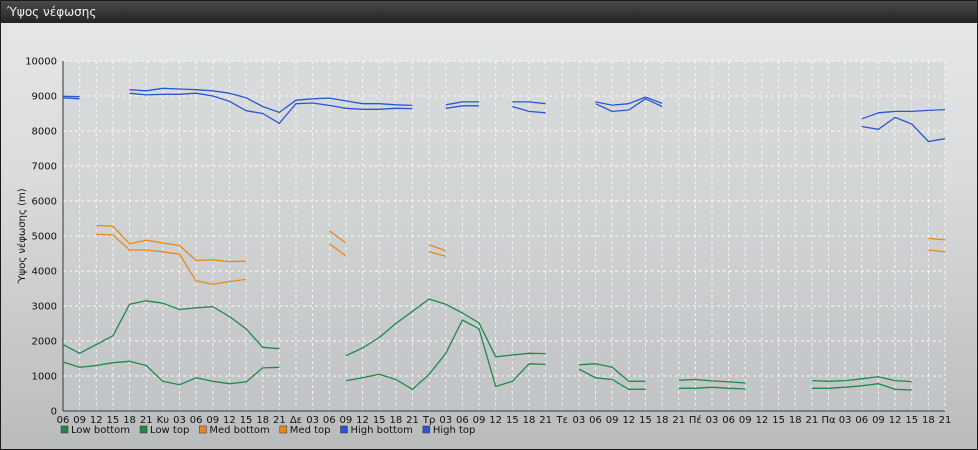 This screenshot has height=450, width=978. Describe the element at coordinates (828, 420) in the screenshot. I see `x-tick-label: Πα` at that location.